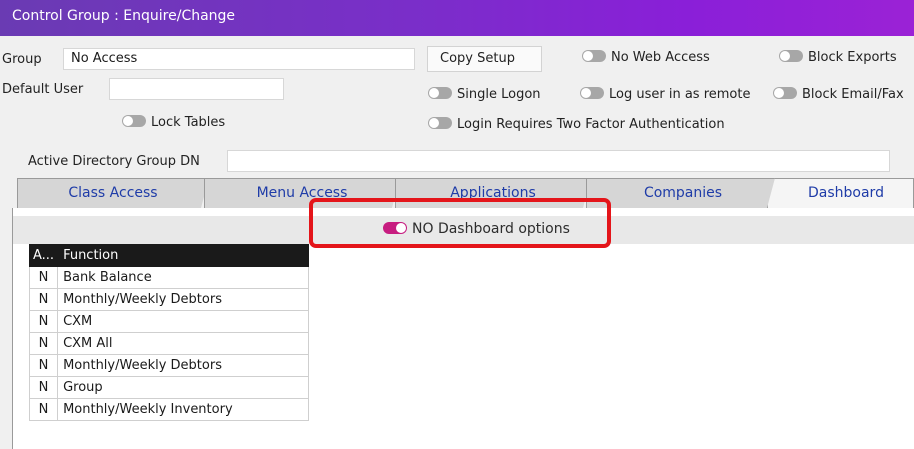 This screenshot has width=914, height=449. I want to click on tab-companies-label: Companies, so click(683, 193).